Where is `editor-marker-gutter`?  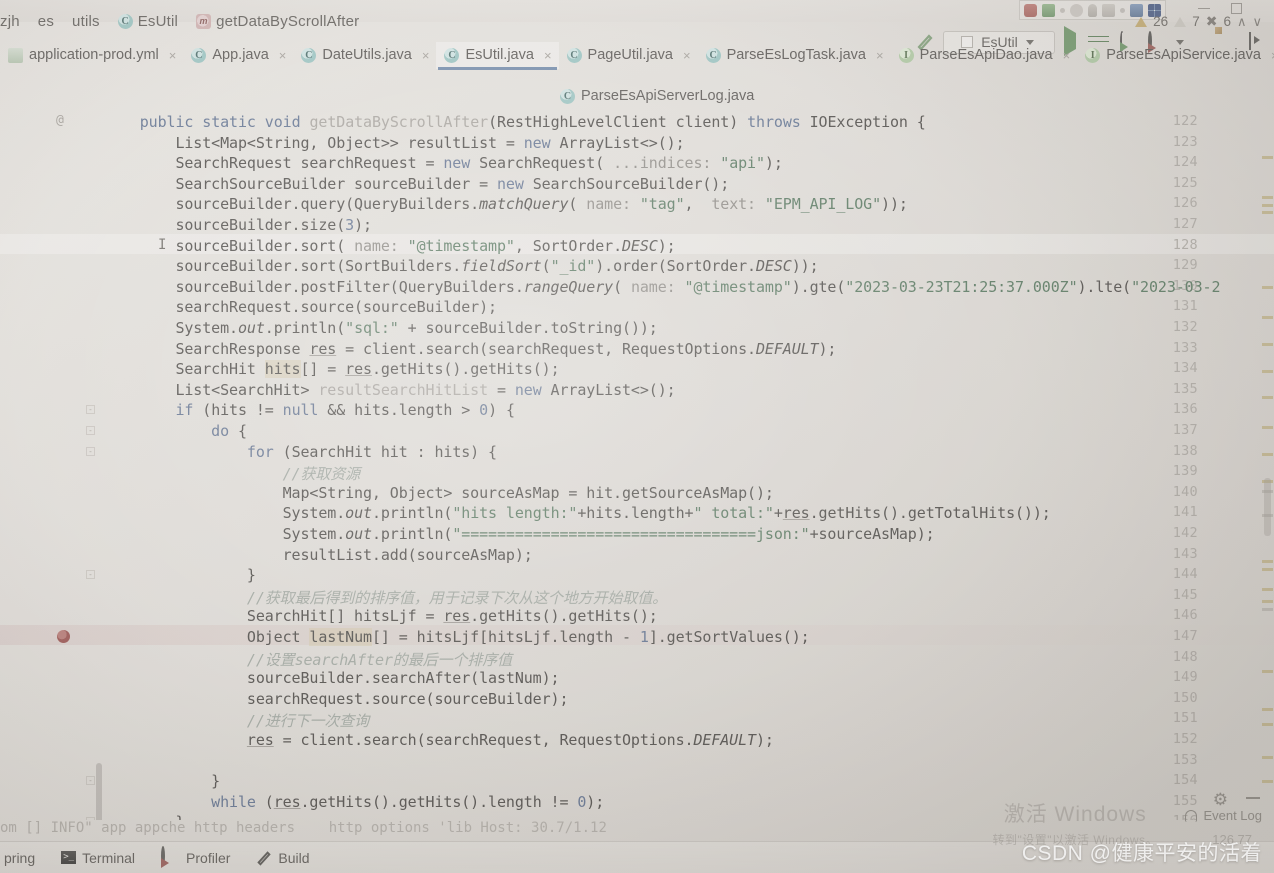 editor-marker-gutter is located at coordinates (1267, 464).